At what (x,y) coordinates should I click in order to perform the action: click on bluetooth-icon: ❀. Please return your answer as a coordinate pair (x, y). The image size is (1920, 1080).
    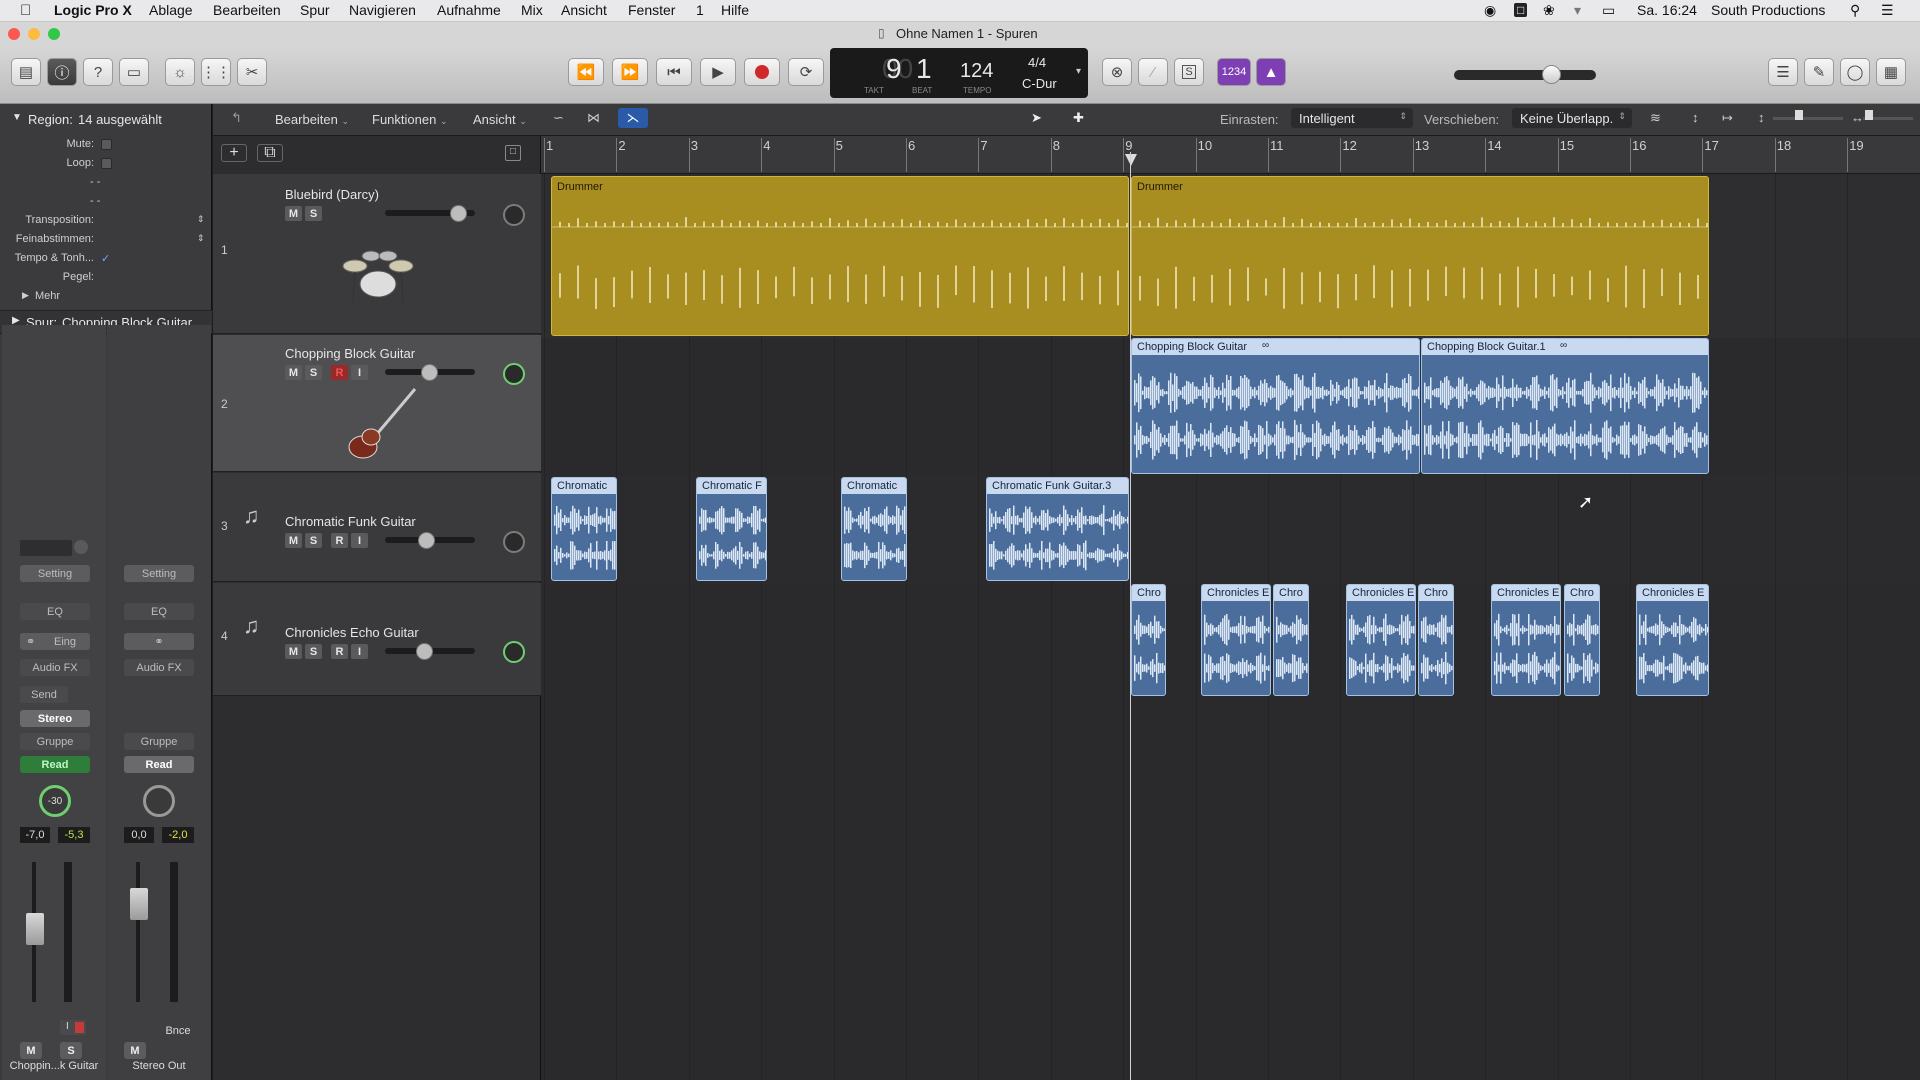
    Looking at the image, I should click on (1549, 10).